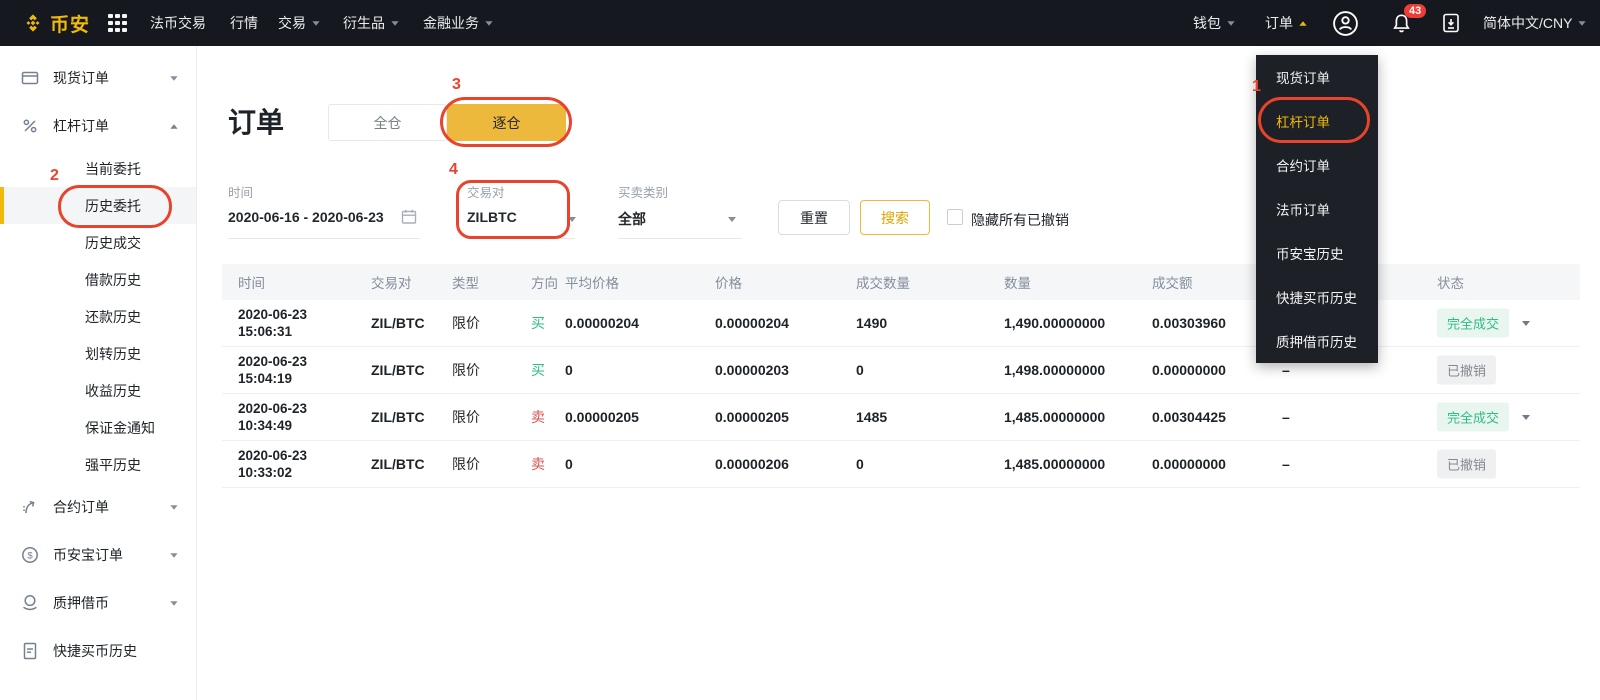  Describe the element at coordinates (98, 603) in the screenshot. I see `sidebar-item-crypto-loans: 质押借币` at that location.